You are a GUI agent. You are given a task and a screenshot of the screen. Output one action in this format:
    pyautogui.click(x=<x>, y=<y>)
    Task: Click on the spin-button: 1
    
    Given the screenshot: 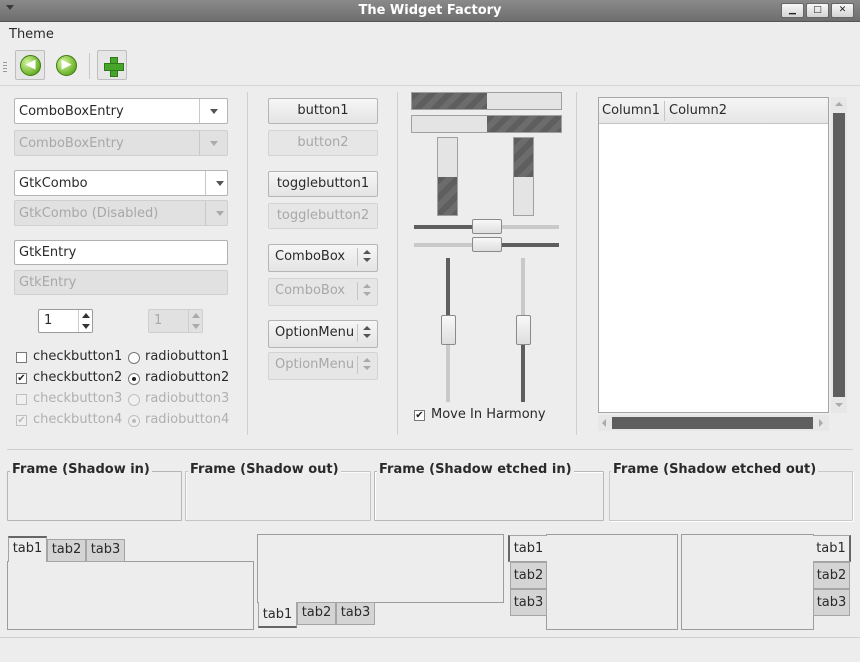 What is the action you would take?
    pyautogui.click(x=65, y=321)
    